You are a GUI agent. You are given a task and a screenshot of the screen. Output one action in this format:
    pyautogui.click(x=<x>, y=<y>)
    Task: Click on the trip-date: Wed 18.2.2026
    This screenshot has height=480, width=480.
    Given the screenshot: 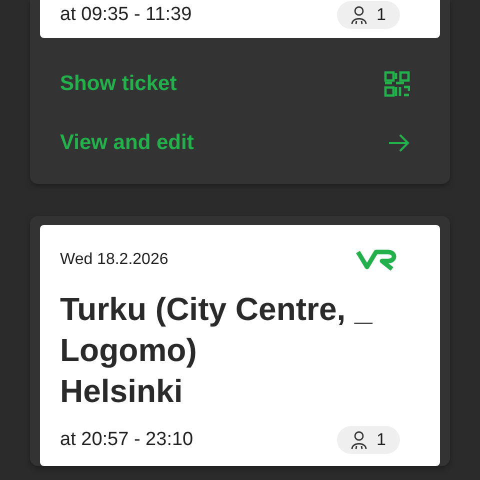 What is the action you would take?
    pyautogui.click(x=114, y=260)
    